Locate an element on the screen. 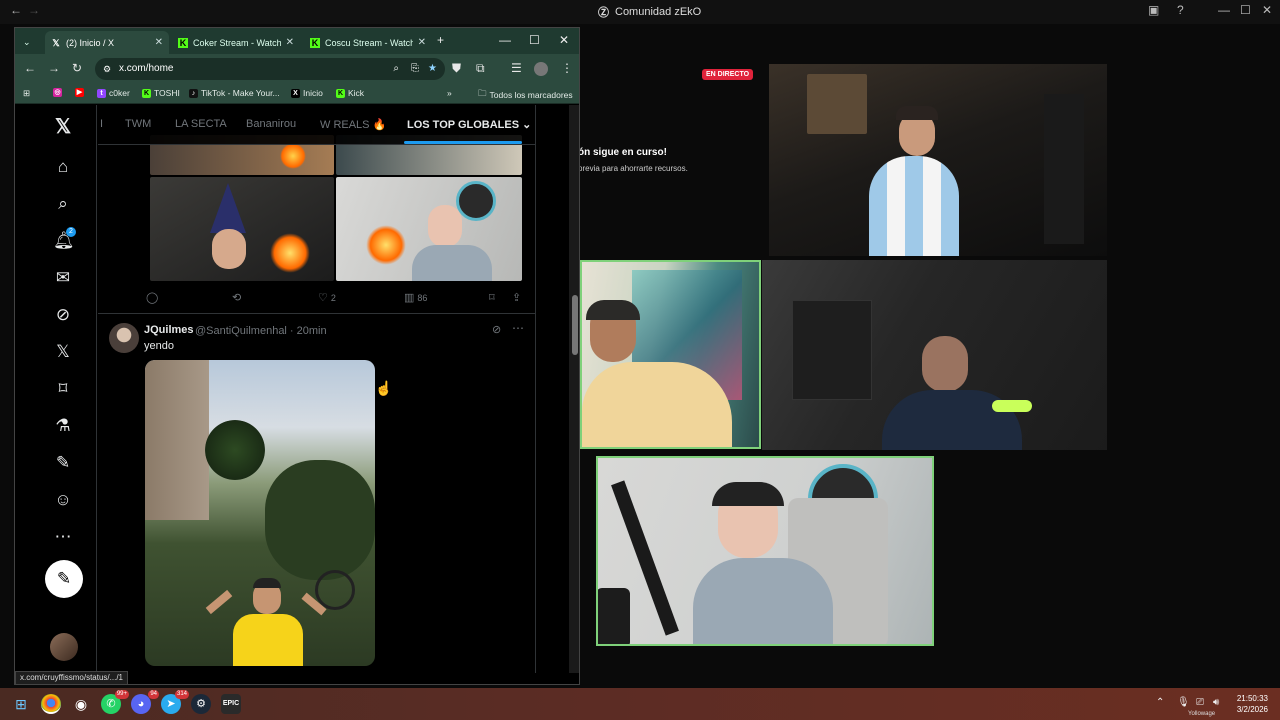 This screenshot has height=720, width=1280. tab-x-home: 𝕏 (2) Inicio / X ✕ is located at coordinates (107, 42).